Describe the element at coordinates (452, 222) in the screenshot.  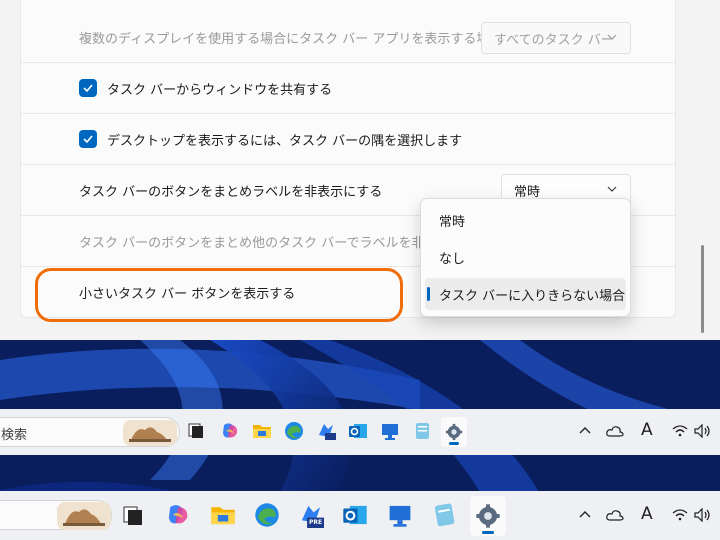
I see `option-label: 常時` at that location.